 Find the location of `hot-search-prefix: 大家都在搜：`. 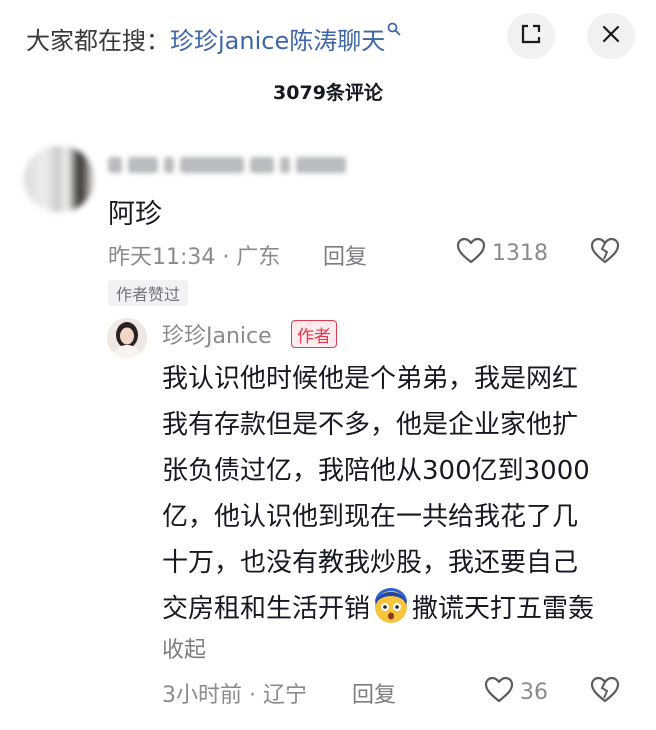

hot-search-prefix: 大家都在搜： is located at coordinates (98, 40).